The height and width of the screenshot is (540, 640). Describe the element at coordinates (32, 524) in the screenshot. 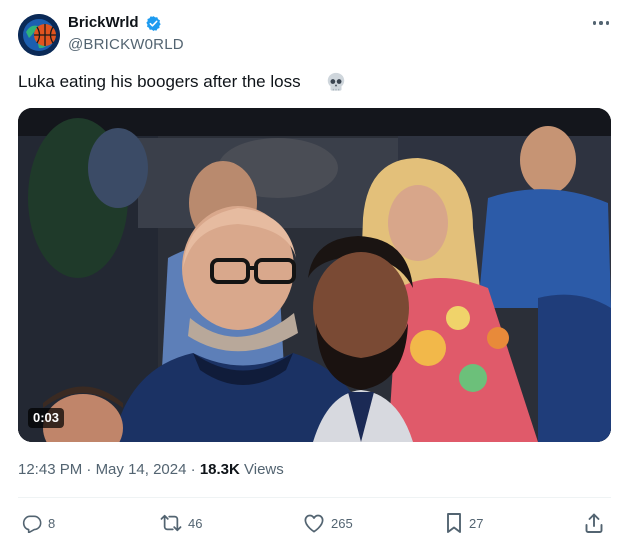

I see `reply-icon` at that location.